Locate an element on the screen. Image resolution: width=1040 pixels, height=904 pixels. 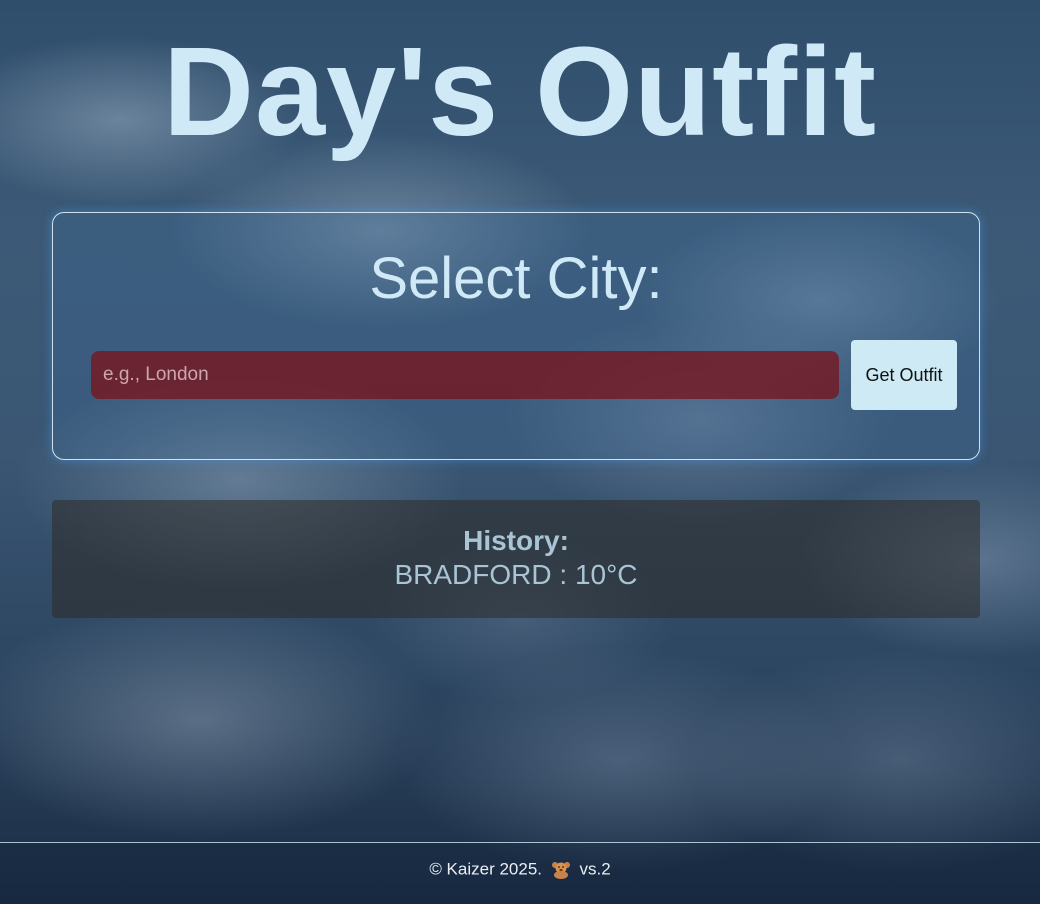
footer-version: vs.2 is located at coordinates (595, 869).